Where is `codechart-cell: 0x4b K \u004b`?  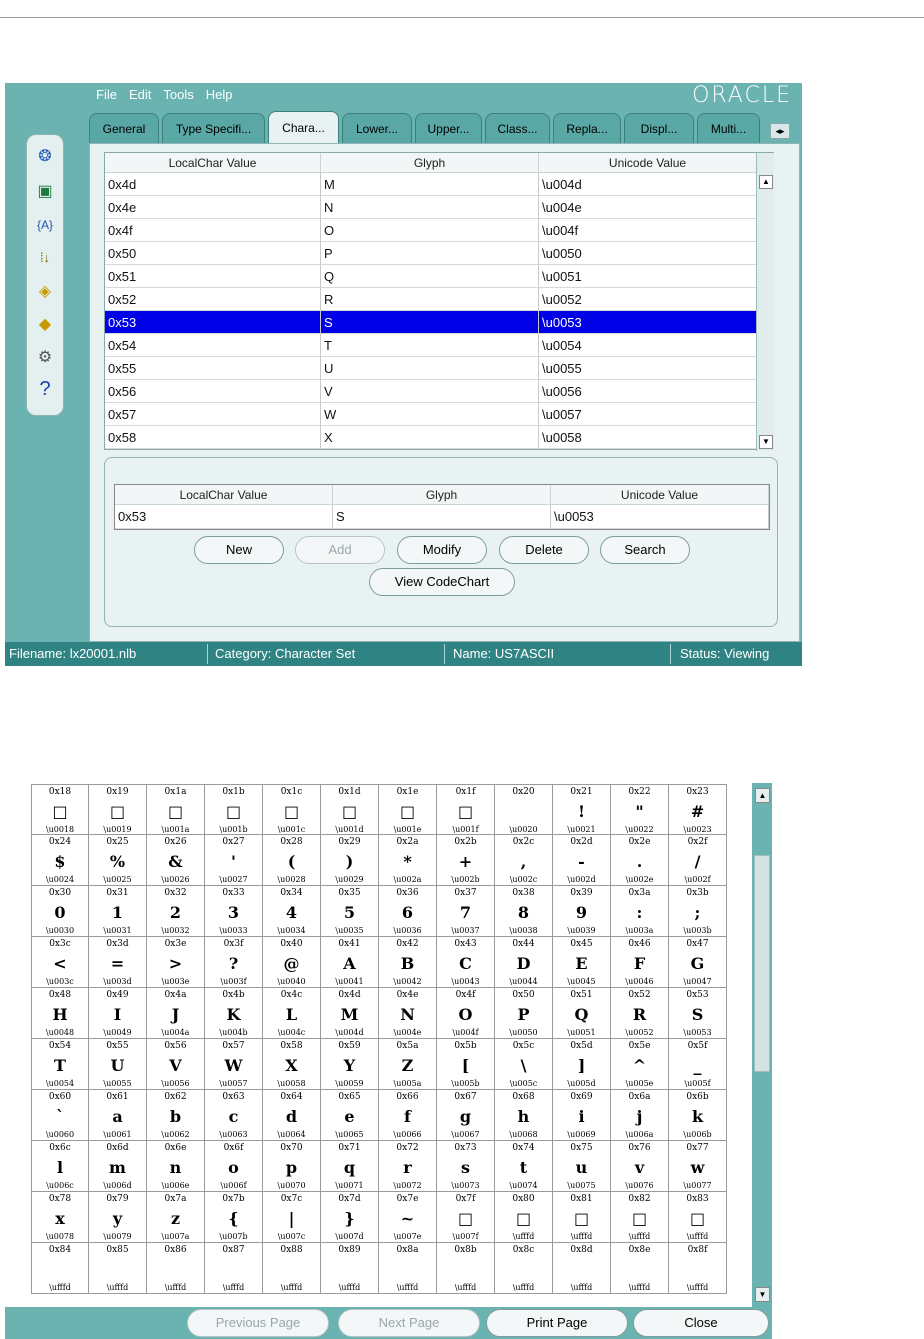 codechart-cell: 0x4b K \u004b is located at coordinates (234, 1013).